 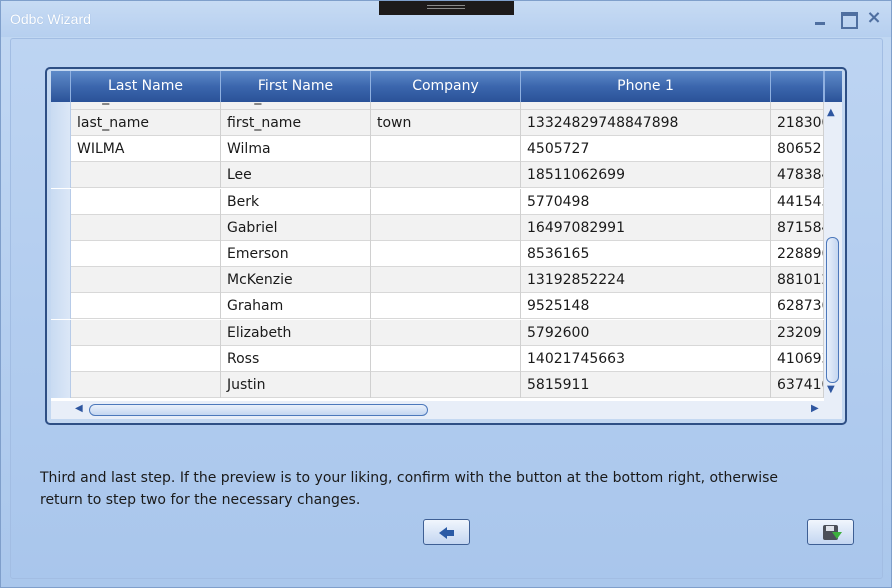 What do you see at coordinates (446, 19) in the screenshot?
I see `title-bar: Odbc Wizard ×` at bounding box center [446, 19].